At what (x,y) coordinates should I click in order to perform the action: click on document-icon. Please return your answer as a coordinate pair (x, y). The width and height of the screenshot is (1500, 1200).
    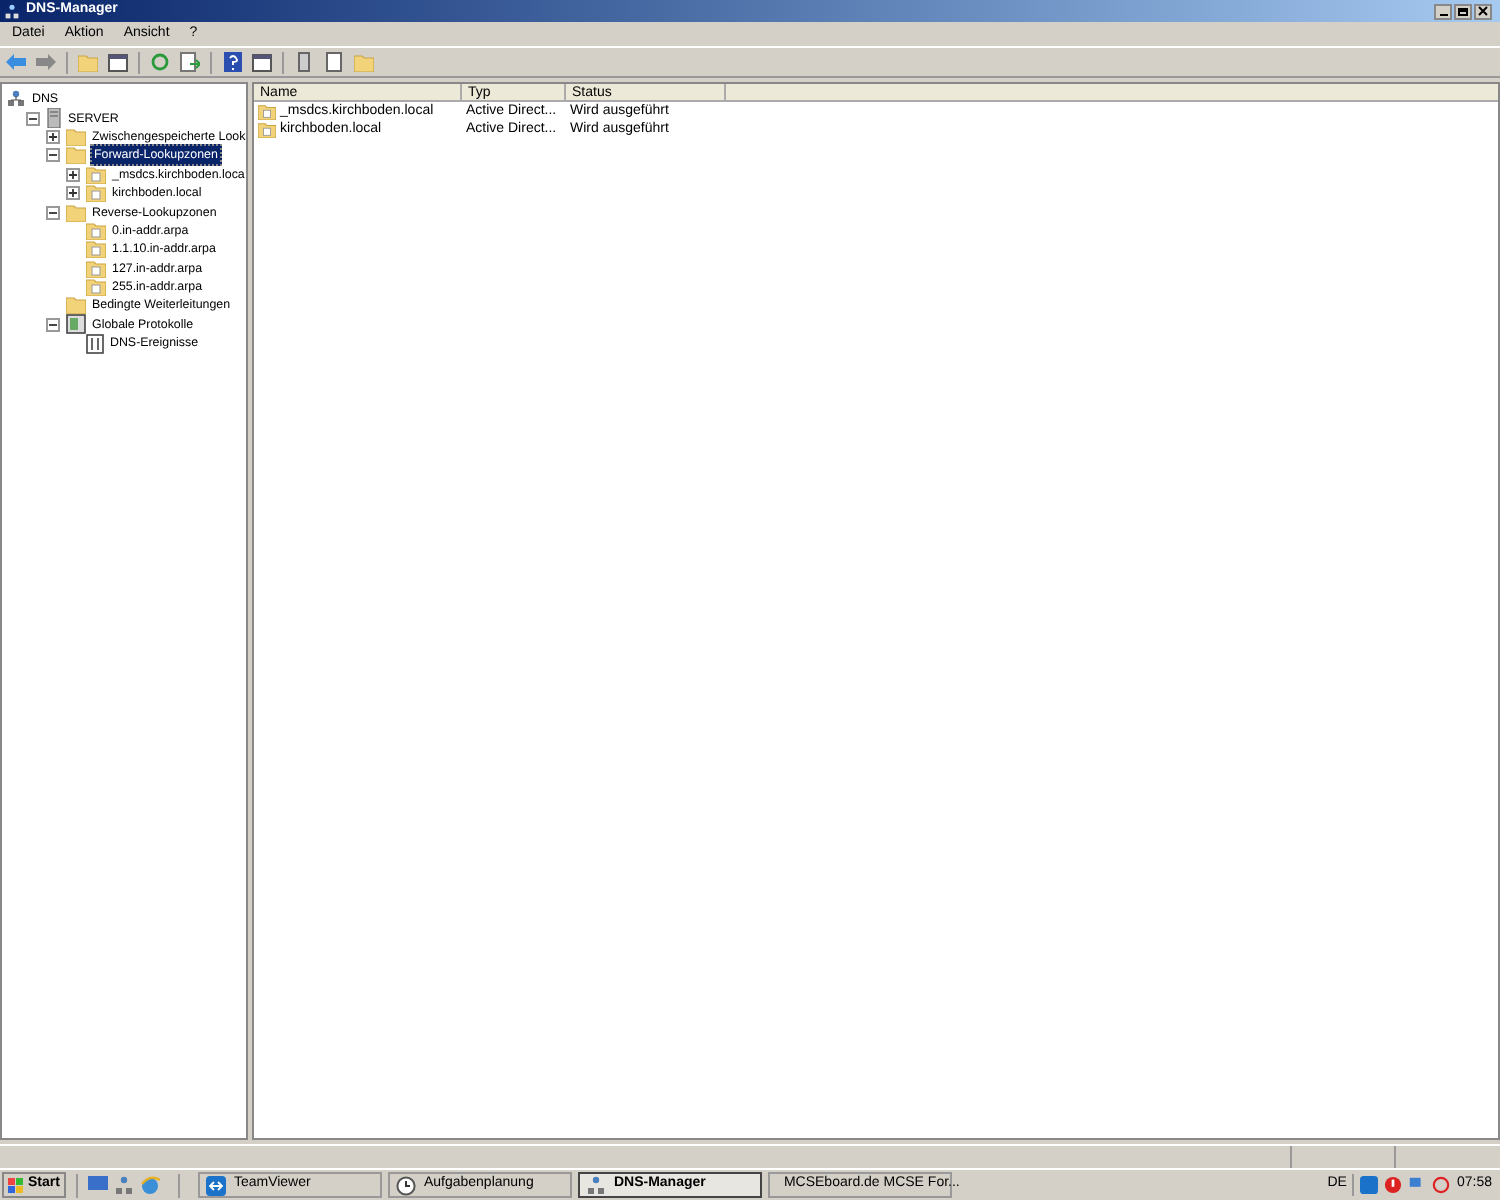
    Looking at the image, I should click on (334, 62).